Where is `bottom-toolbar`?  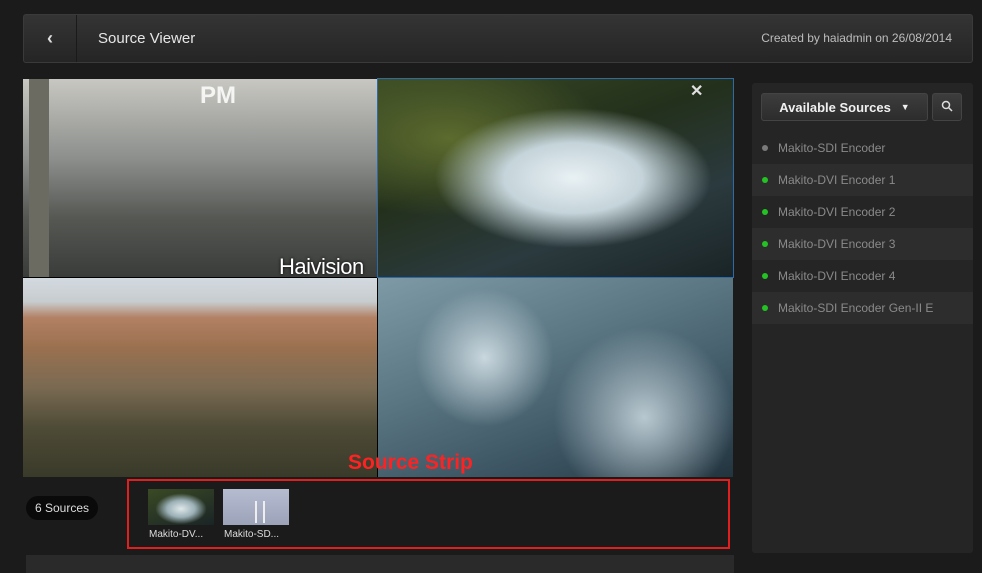 bottom-toolbar is located at coordinates (380, 564).